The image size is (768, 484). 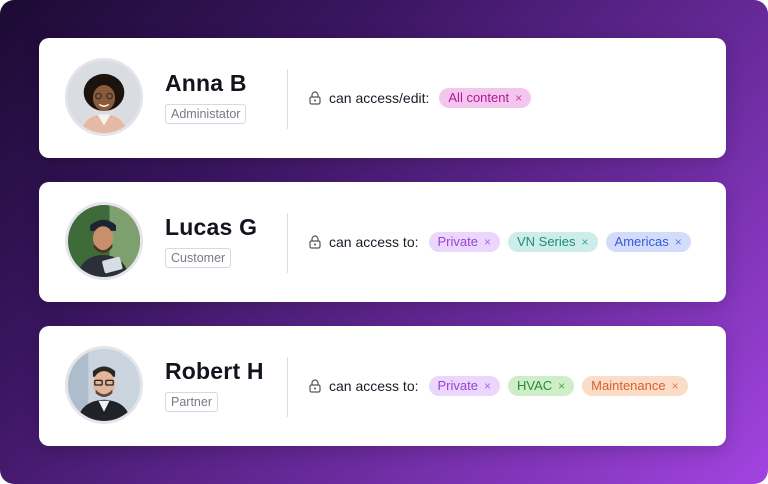 What do you see at coordinates (206, 83) in the screenshot?
I see `user-name: Anna B` at bounding box center [206, 83].